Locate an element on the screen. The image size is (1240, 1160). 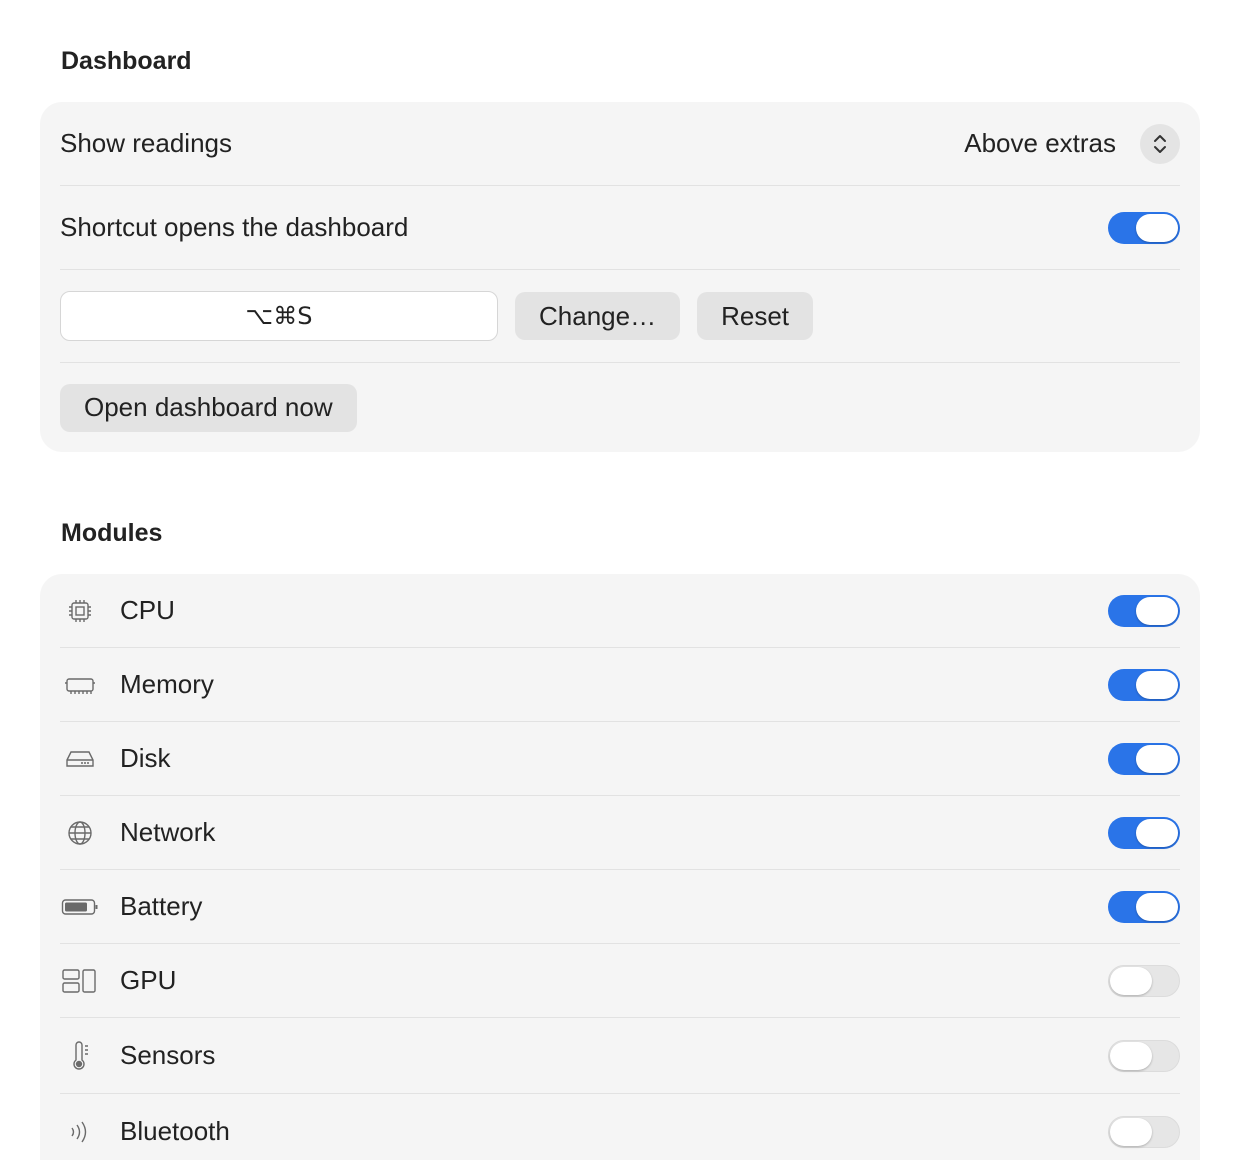
disk-toggle is located at coordinates (1144, 758).